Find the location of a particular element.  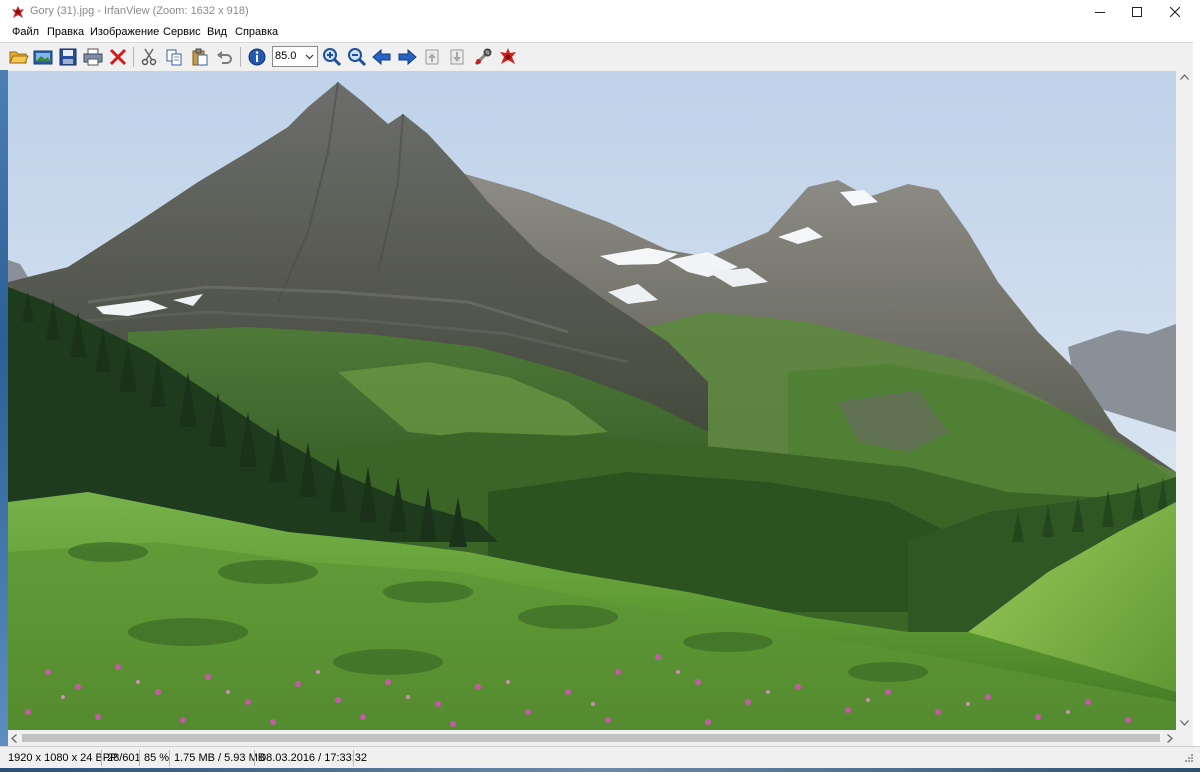

print-button is located at coordinates (93, 57).